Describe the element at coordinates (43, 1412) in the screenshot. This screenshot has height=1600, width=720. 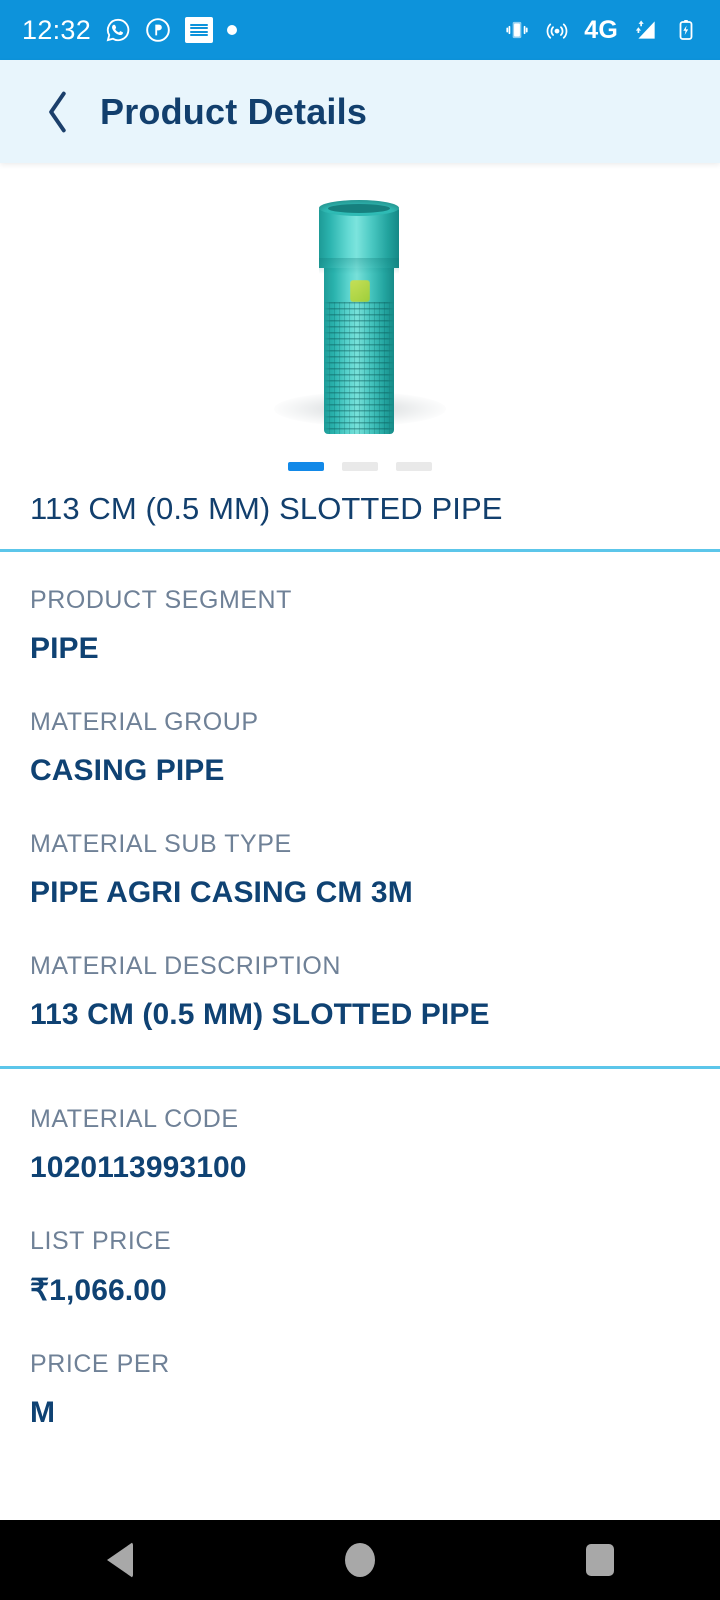
I see `field-value: M` at that location.